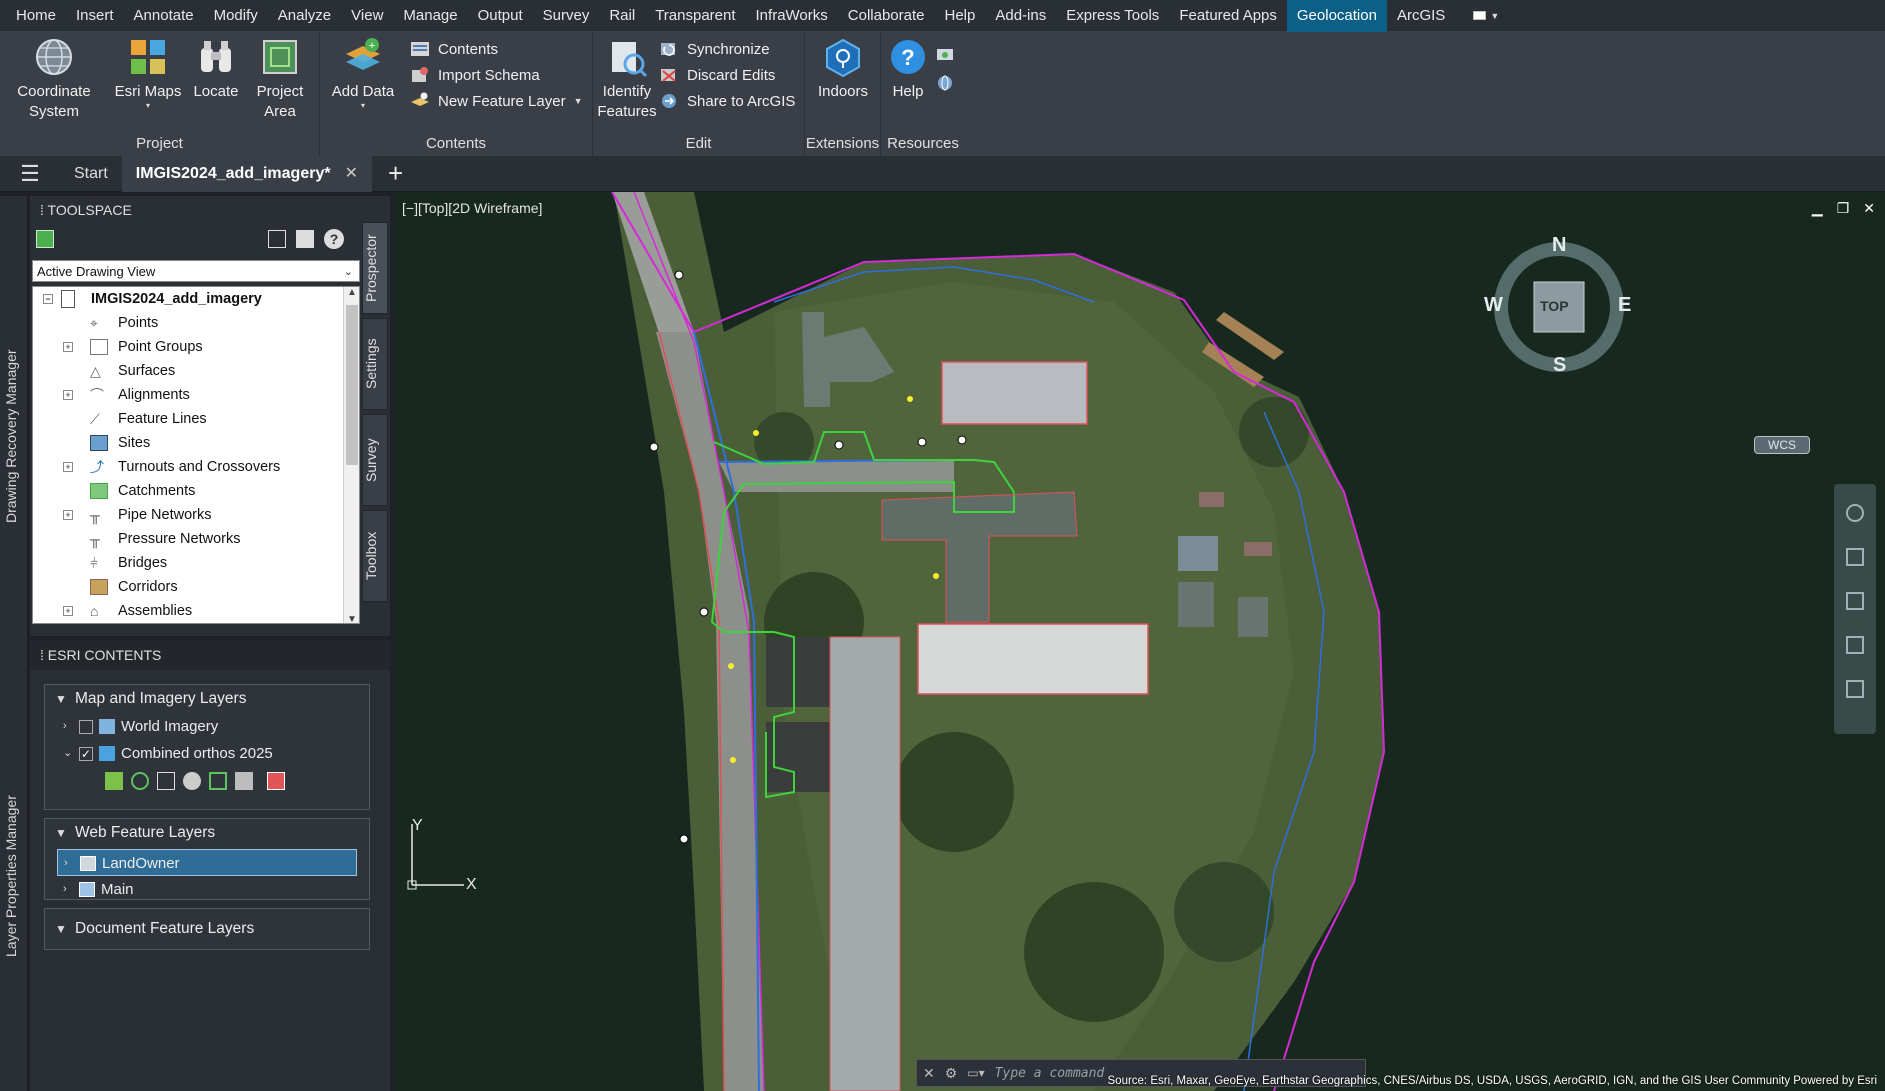 The image size is (1885, 1091). What do you see at coordinates (164, 16) in the screenshot?
I see `tab-annotate: Annotate` at bounding box center [164, 16].